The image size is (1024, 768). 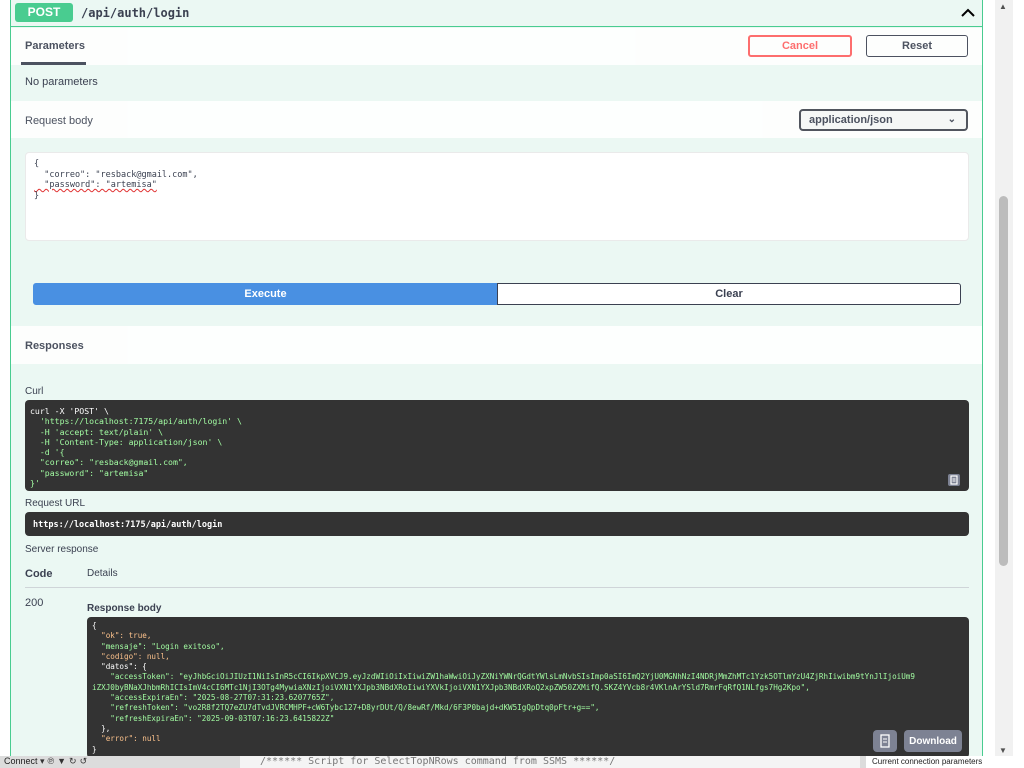 I want to click on responses-bar: Responses, so click(x=496, y=345).